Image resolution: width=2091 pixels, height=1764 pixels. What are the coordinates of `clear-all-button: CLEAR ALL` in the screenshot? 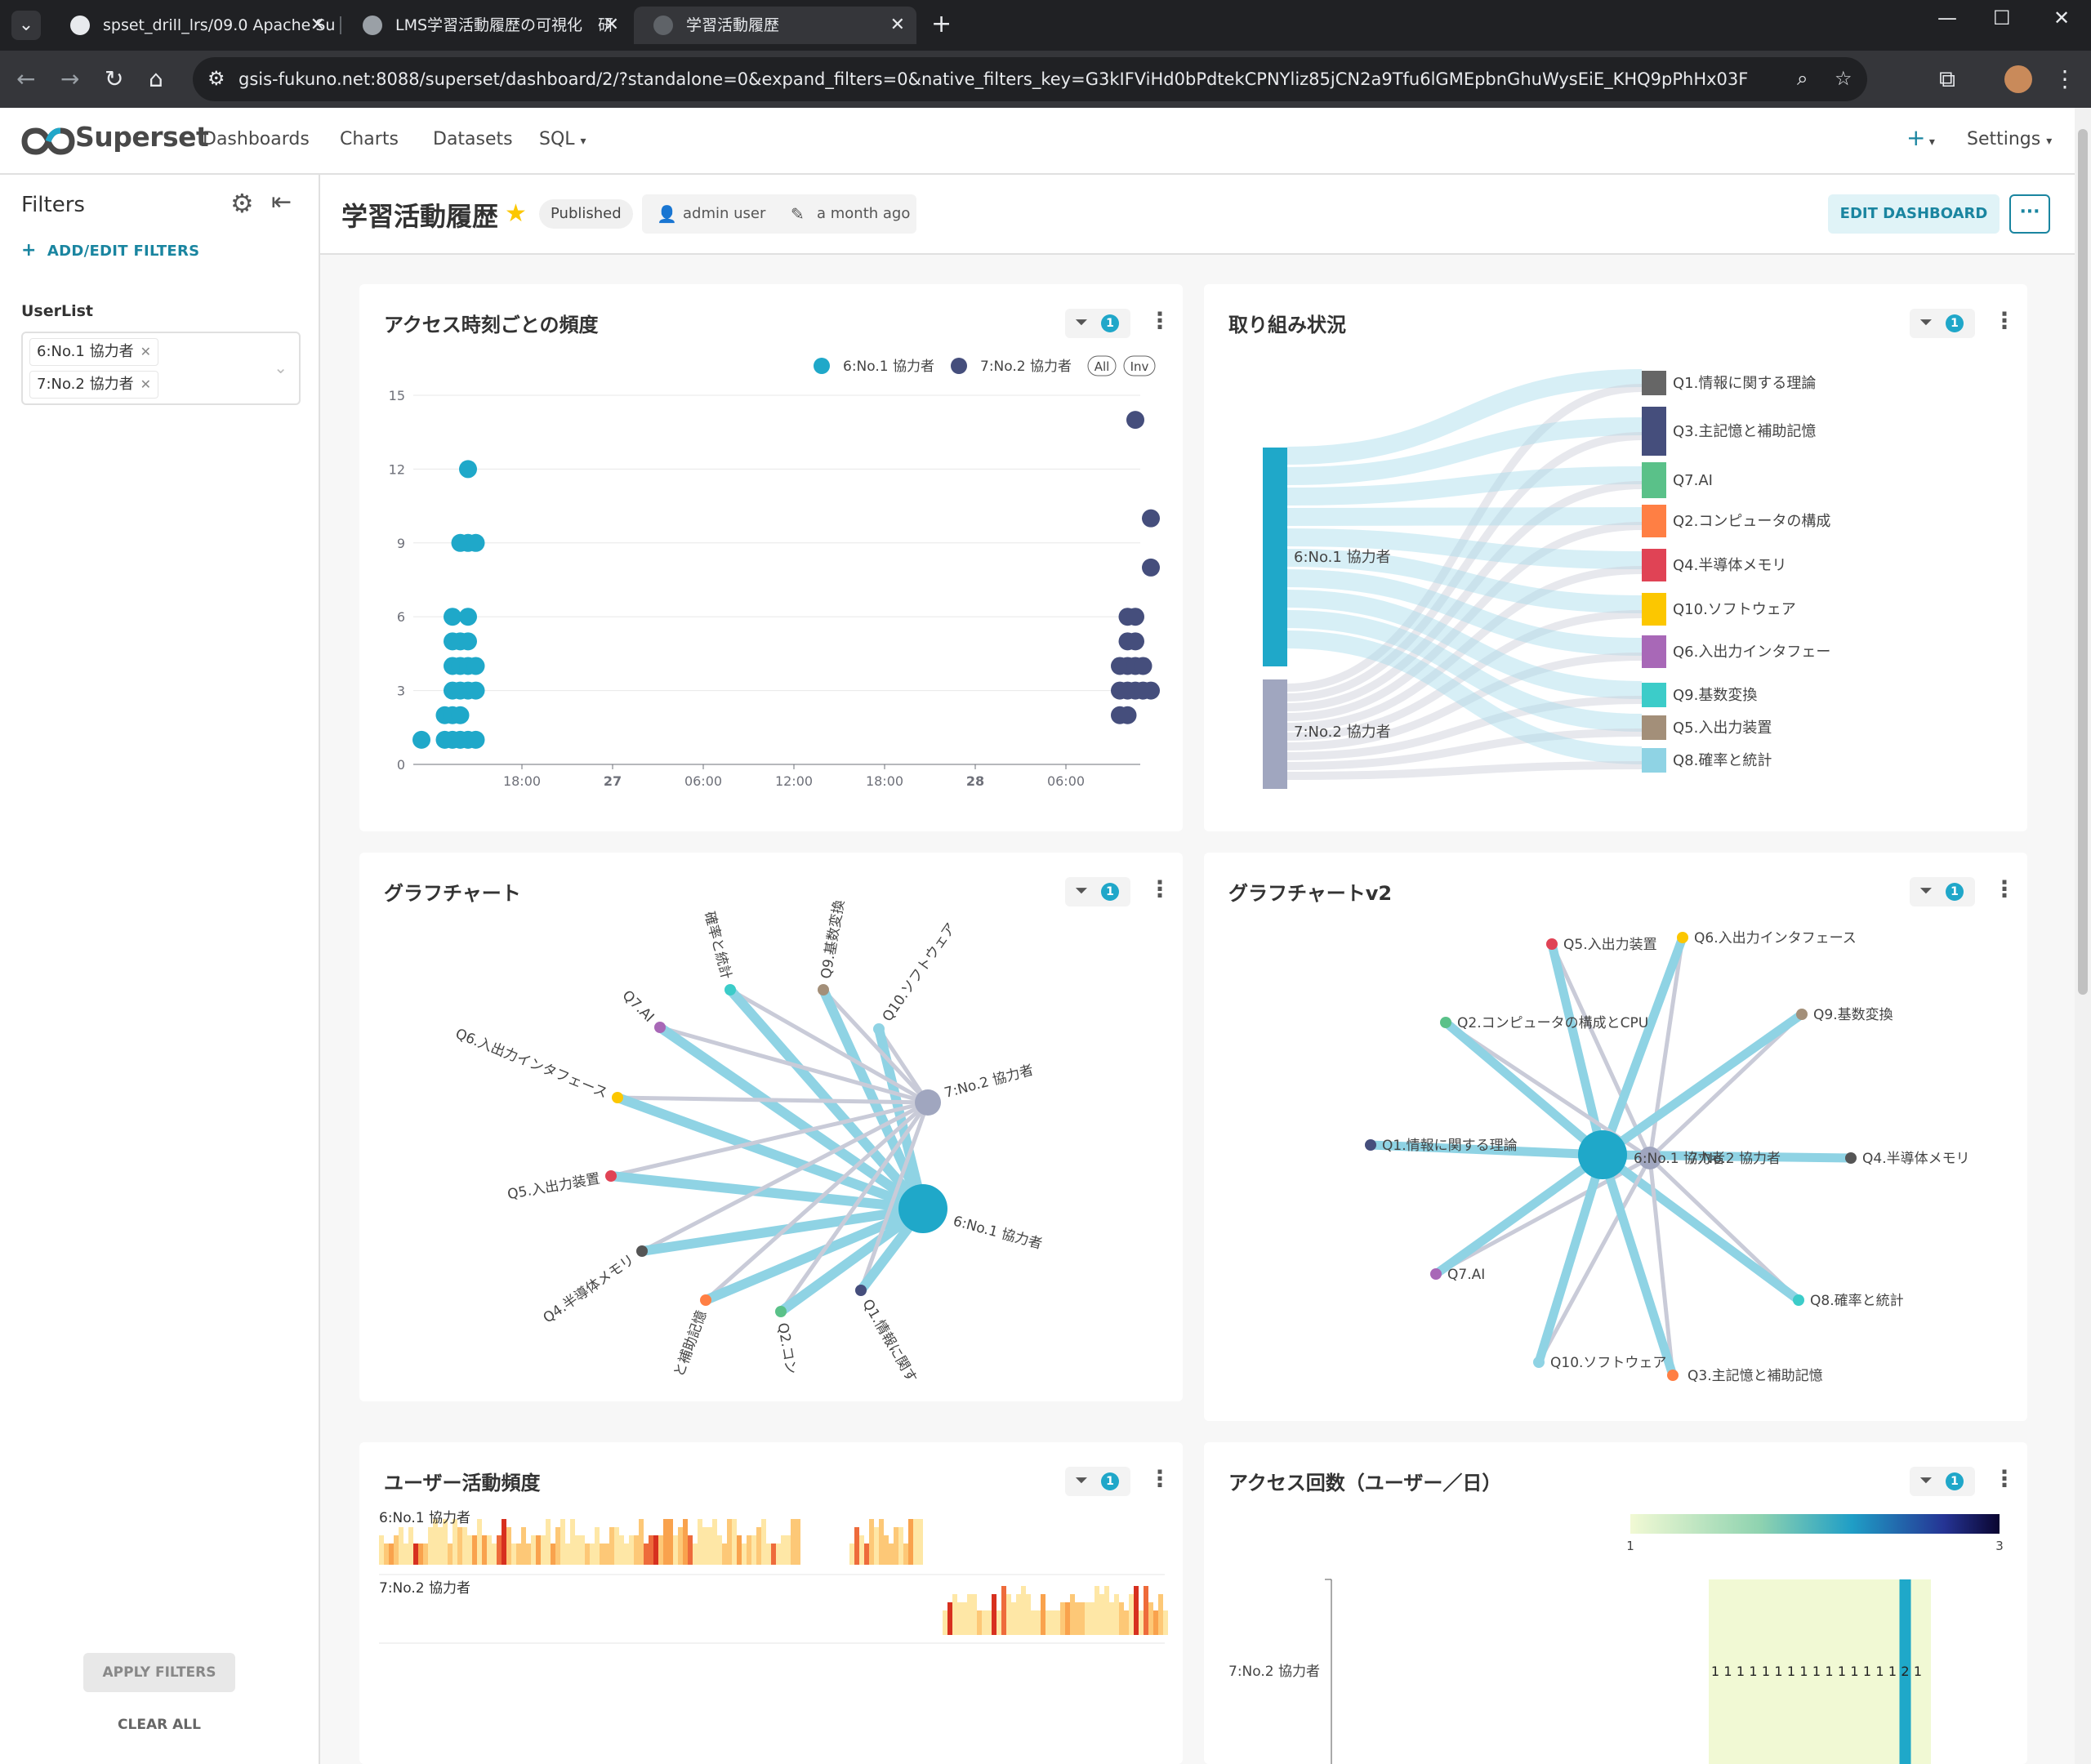 It's located at (159, 1724).